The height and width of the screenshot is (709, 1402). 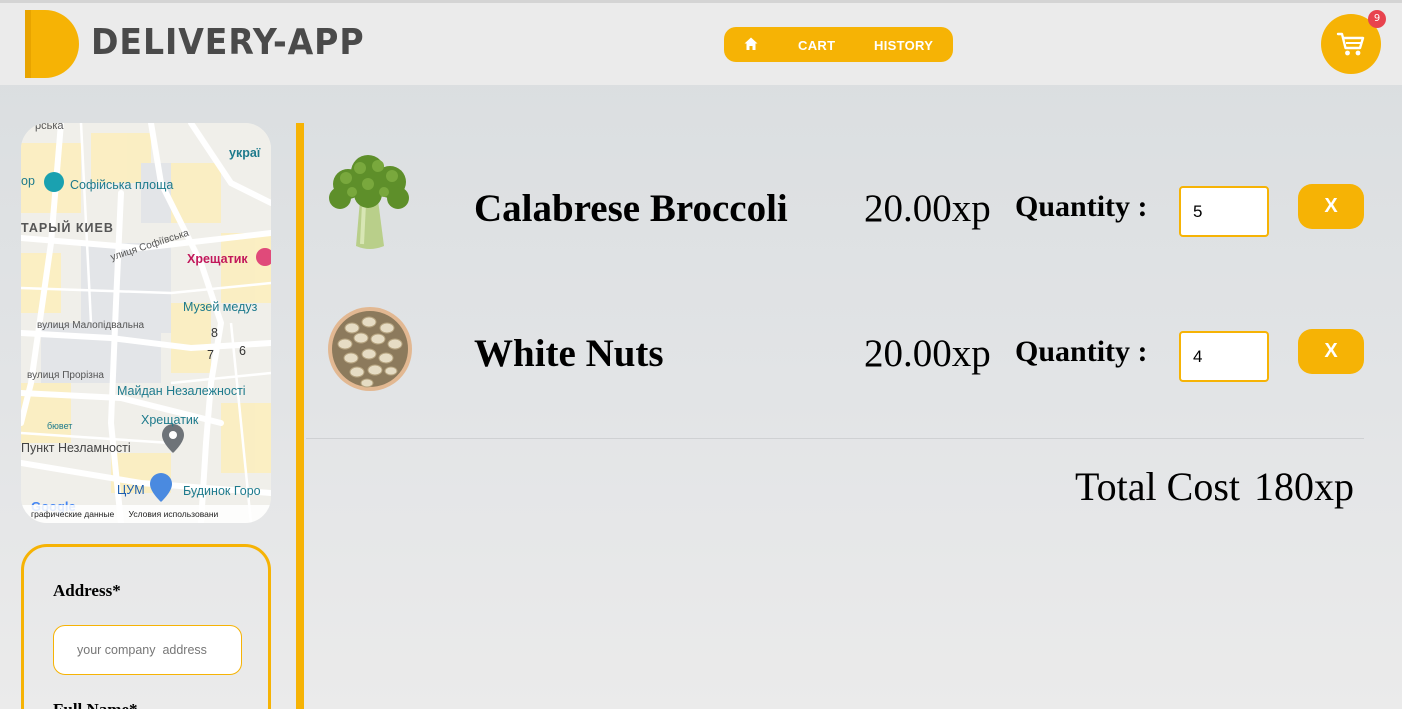 I want to click on cart-button: 9, so click(x=1353, y=42).